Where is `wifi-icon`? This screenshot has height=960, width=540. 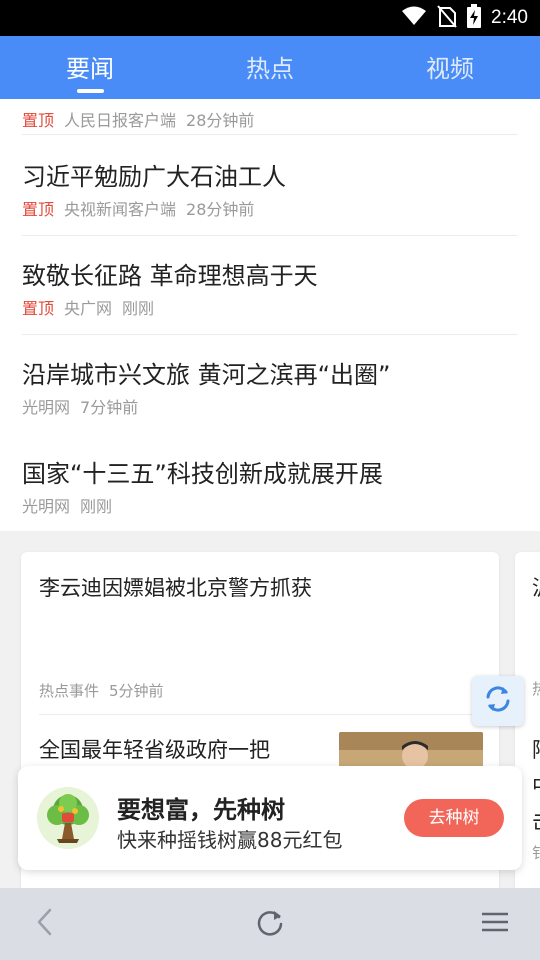 wifi-icon is located at coordinates (414, 18).